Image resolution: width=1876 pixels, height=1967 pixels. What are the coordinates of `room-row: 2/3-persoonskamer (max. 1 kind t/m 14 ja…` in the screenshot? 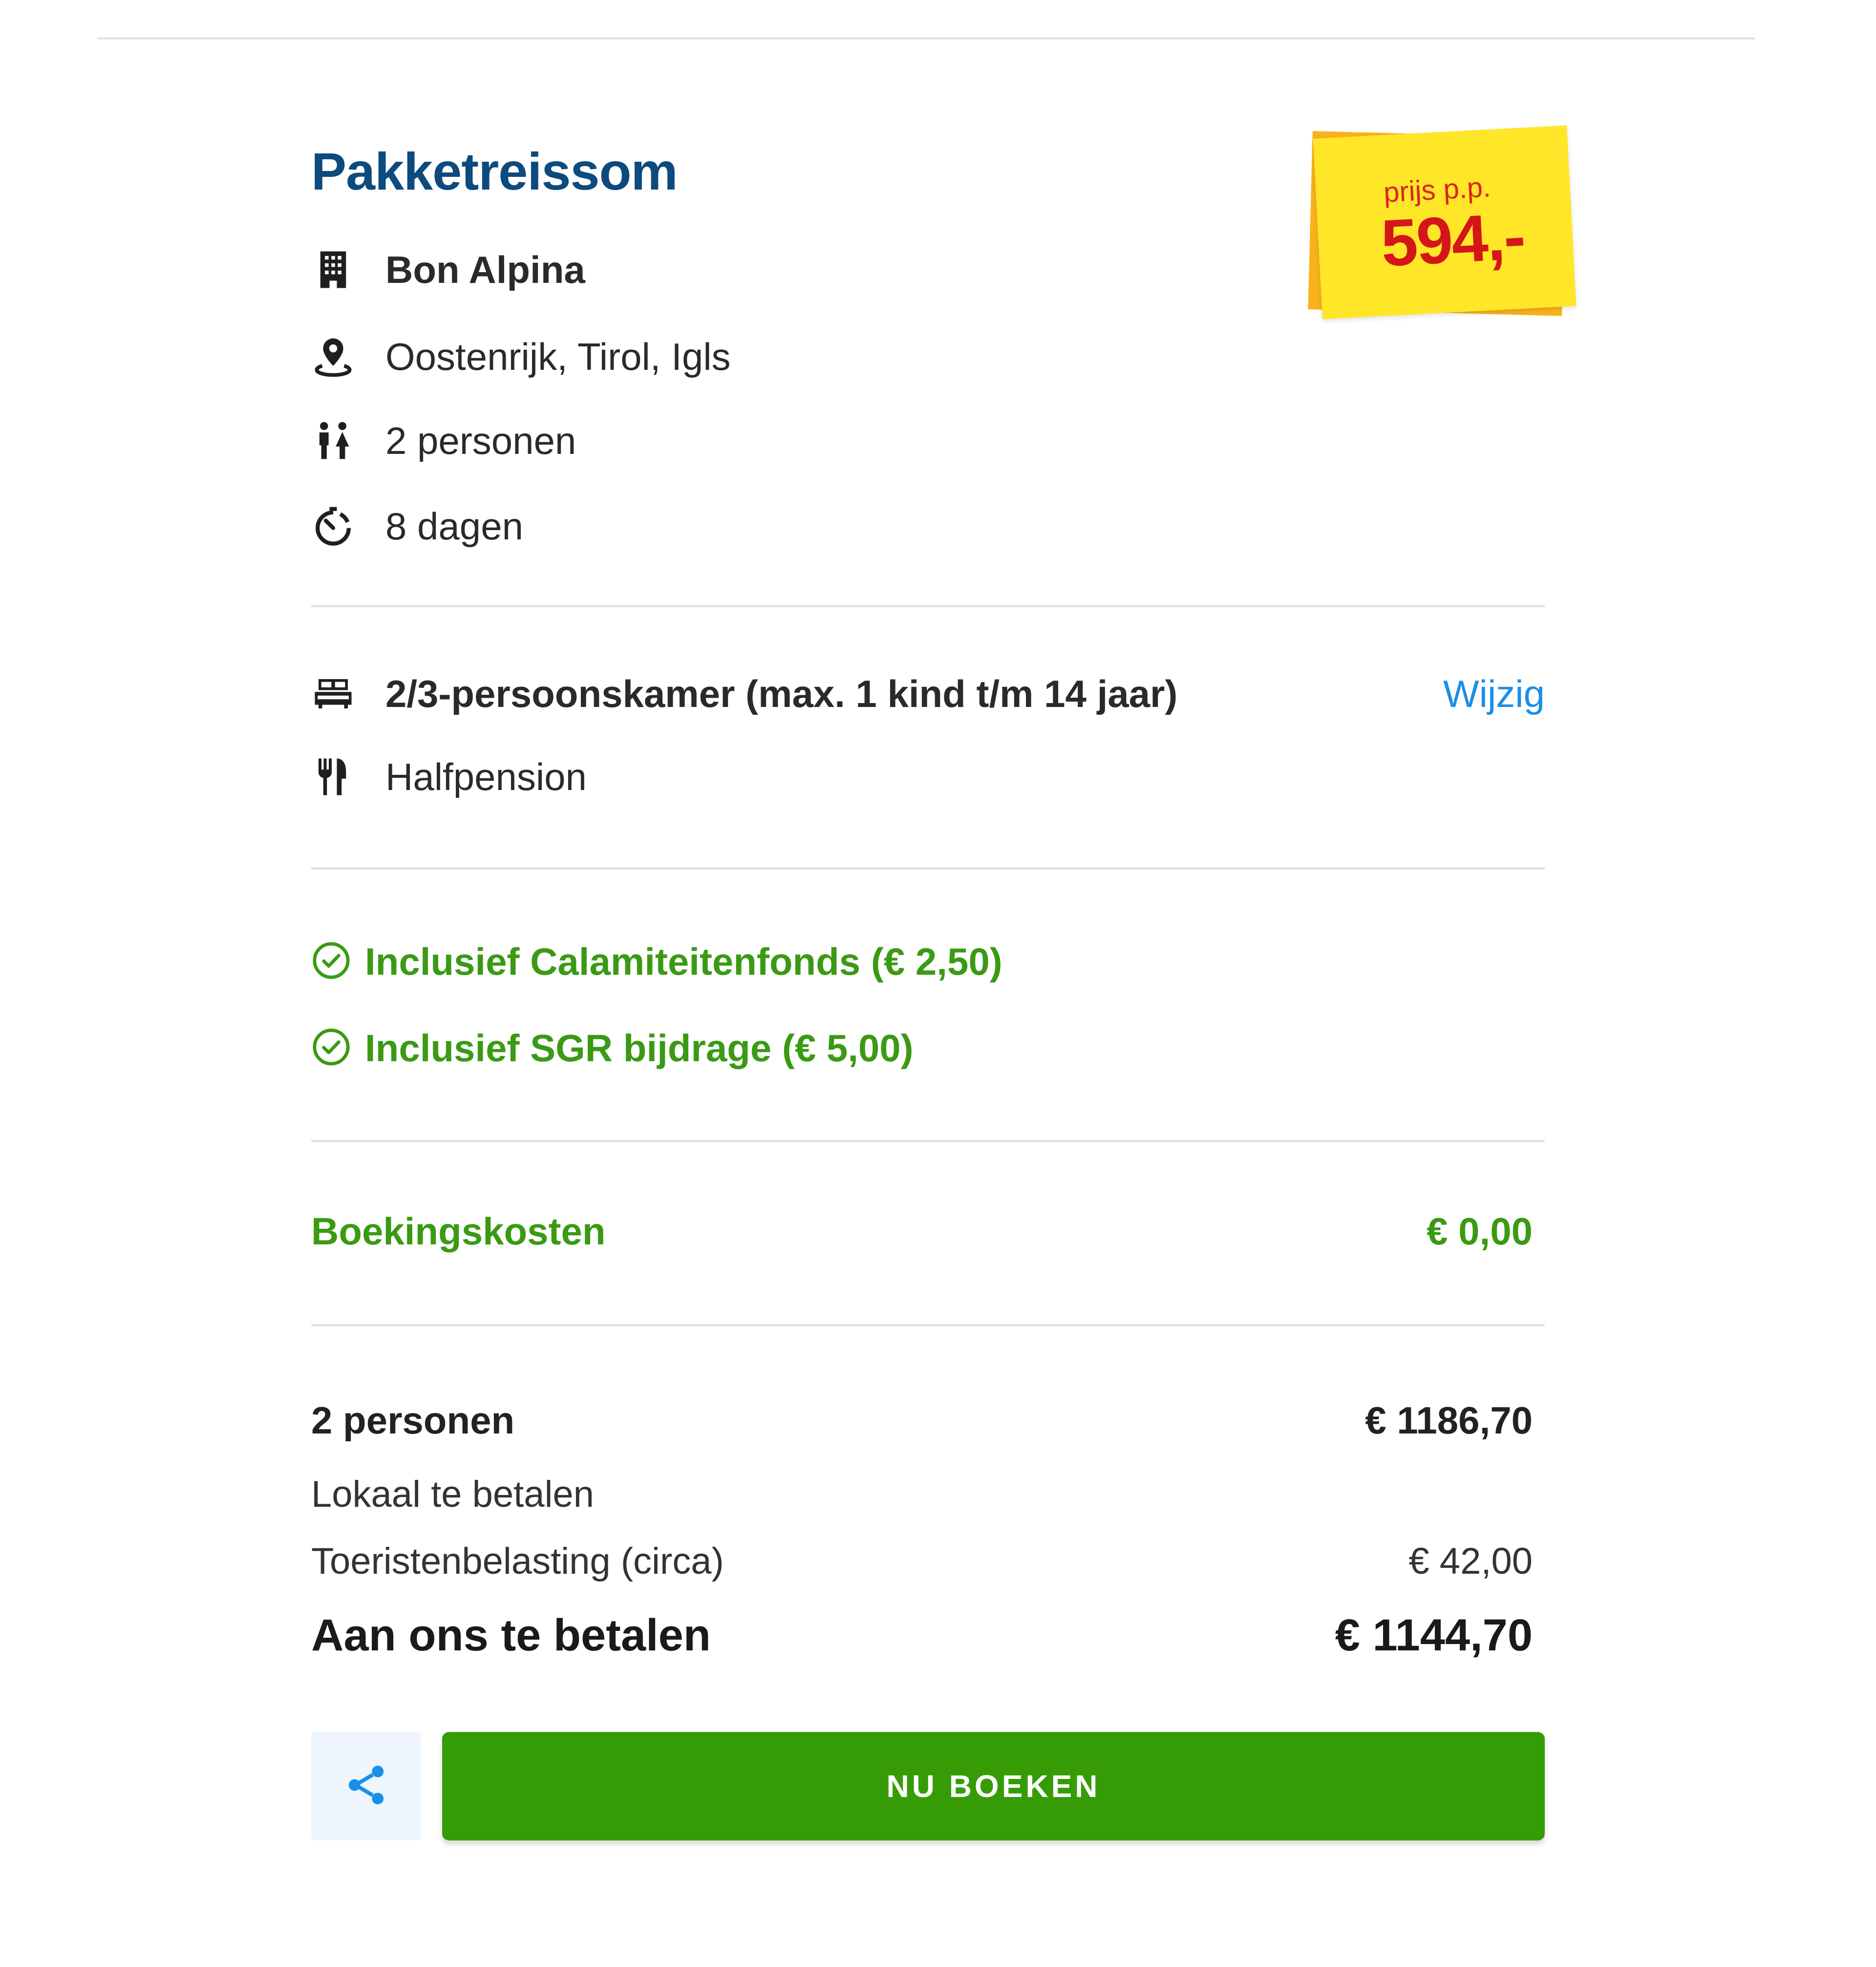 It's located at (744, 694).